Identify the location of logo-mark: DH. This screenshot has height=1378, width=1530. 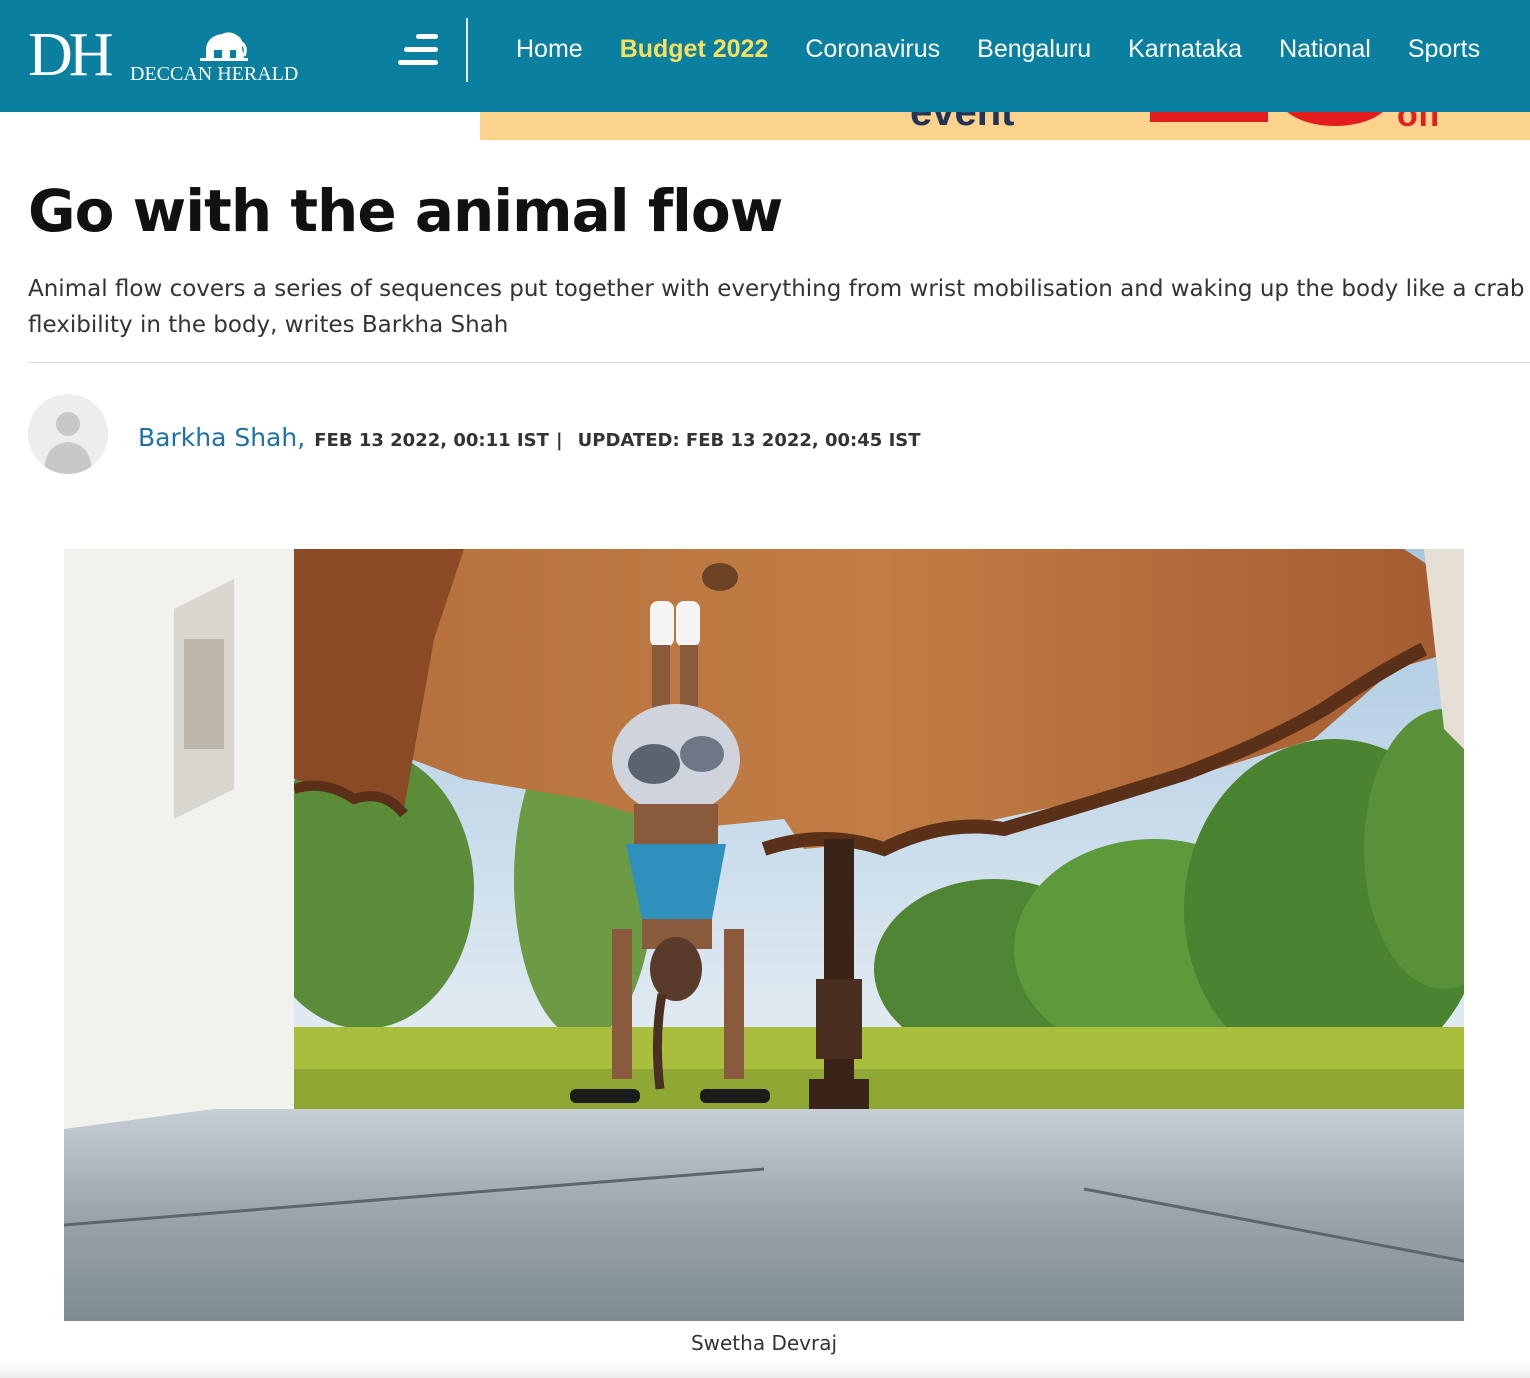
(71, 55).